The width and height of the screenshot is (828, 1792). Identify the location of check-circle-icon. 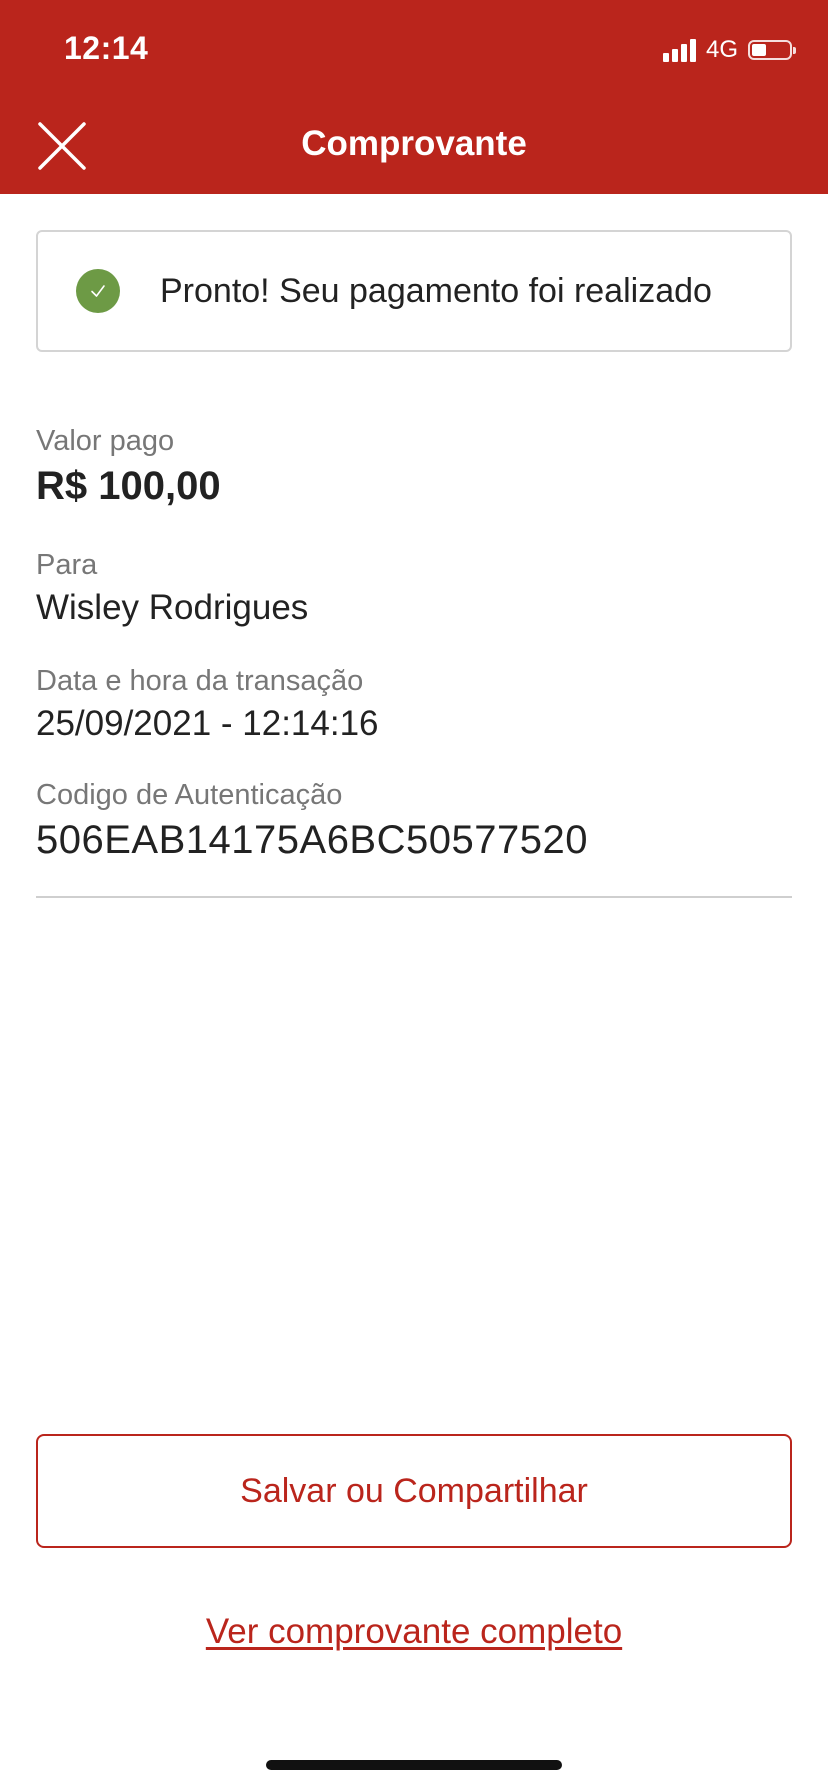
(98, 291).